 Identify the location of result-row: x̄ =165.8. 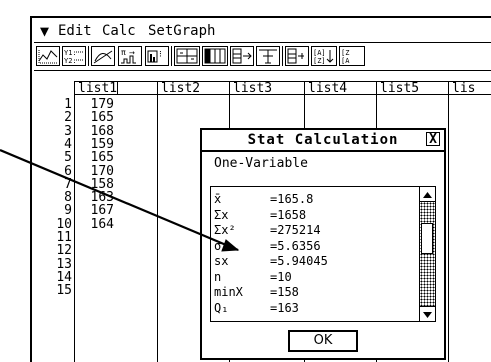
(314, 199).